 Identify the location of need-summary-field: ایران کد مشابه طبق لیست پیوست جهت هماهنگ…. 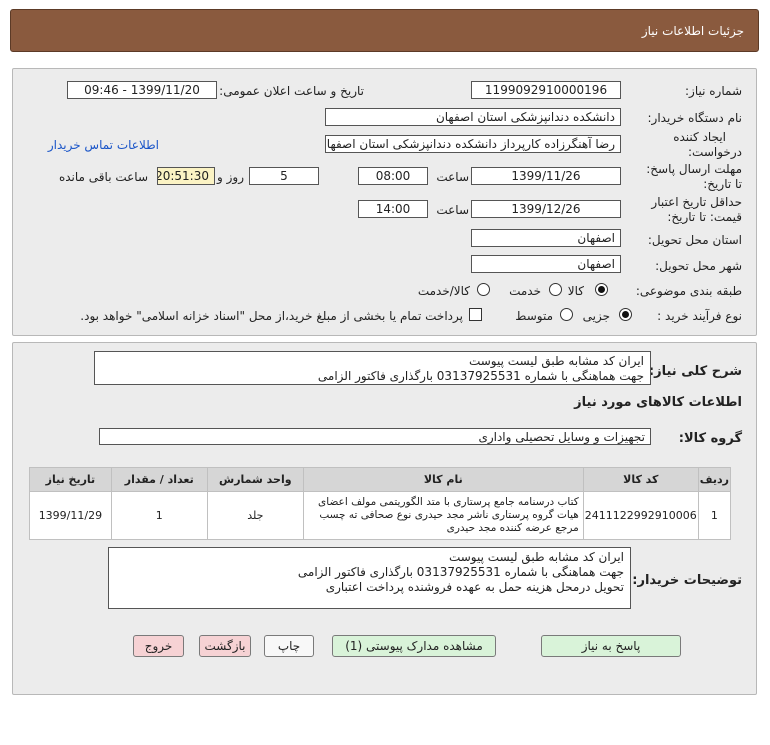
(372, 368).